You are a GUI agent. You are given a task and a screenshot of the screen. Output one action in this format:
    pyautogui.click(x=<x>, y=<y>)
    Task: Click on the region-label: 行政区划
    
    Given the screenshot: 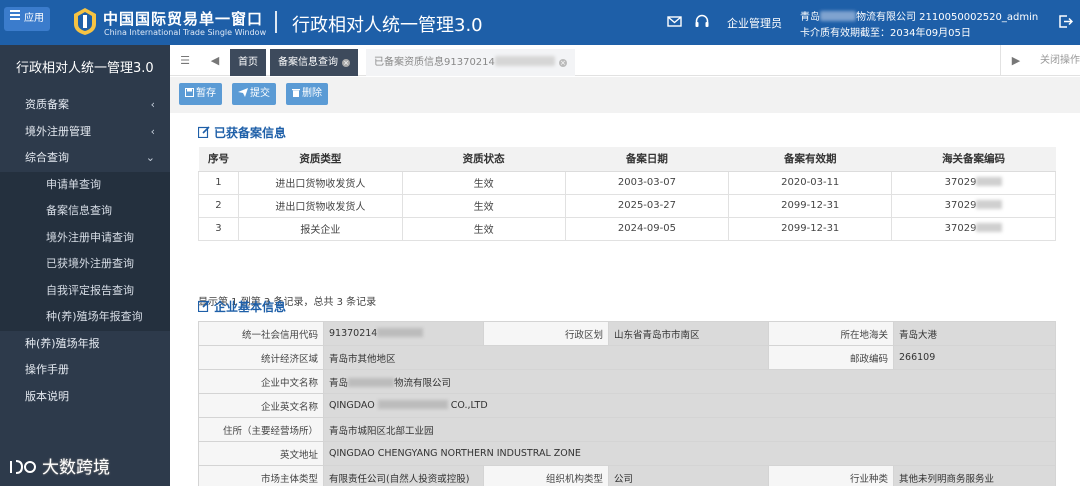 What is the action you would take?
    pyautogui.click(x=546, y=333)
    